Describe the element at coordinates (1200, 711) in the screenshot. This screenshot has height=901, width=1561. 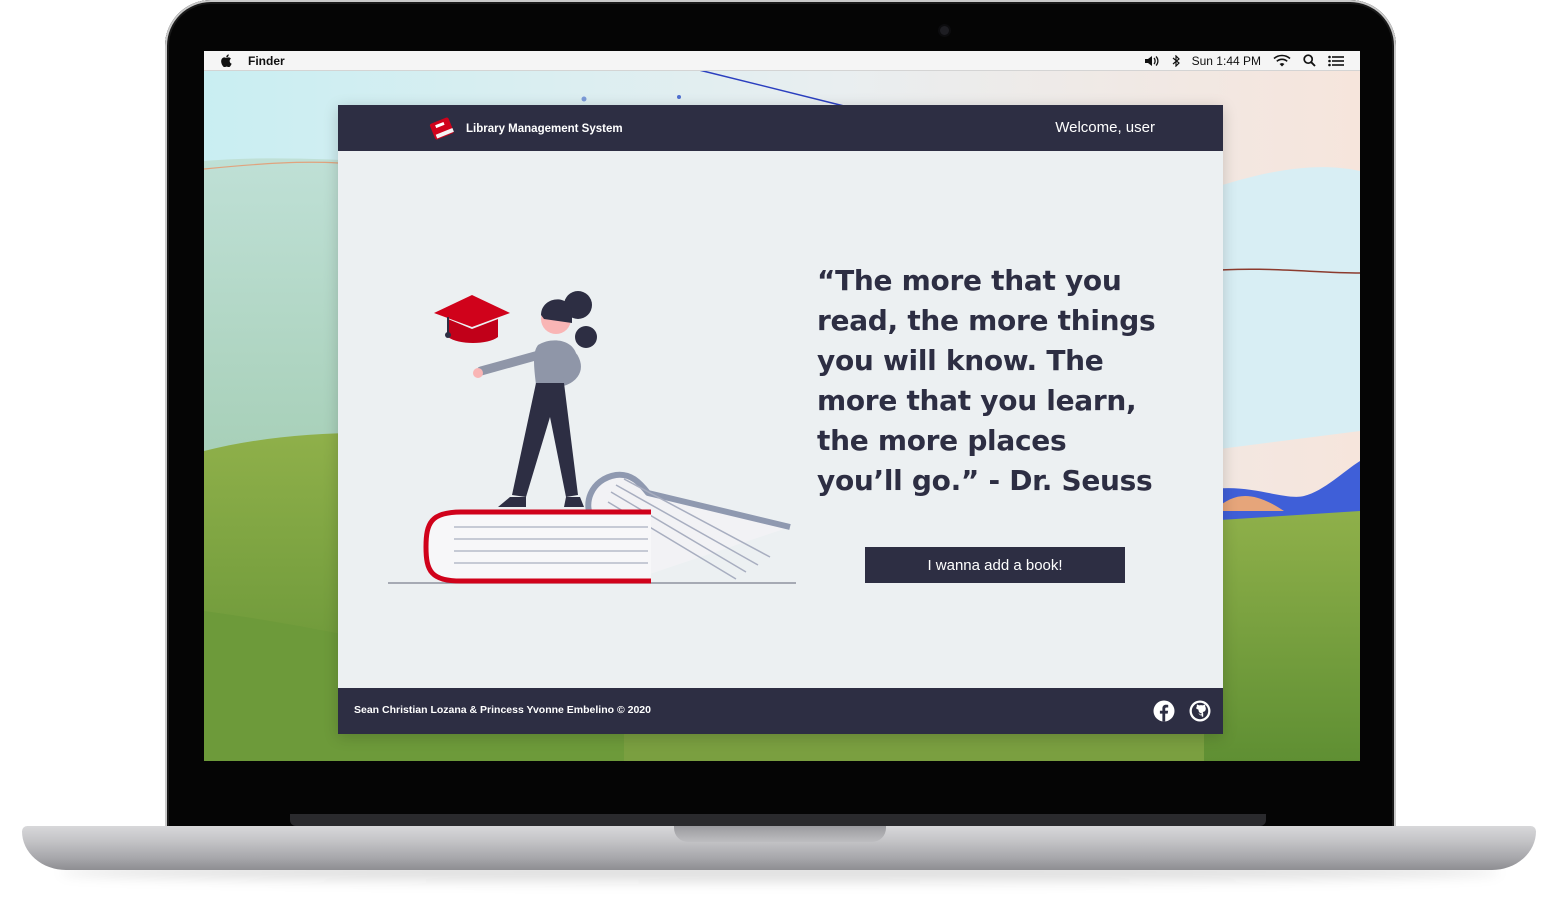
I see `github-icon` at that location.